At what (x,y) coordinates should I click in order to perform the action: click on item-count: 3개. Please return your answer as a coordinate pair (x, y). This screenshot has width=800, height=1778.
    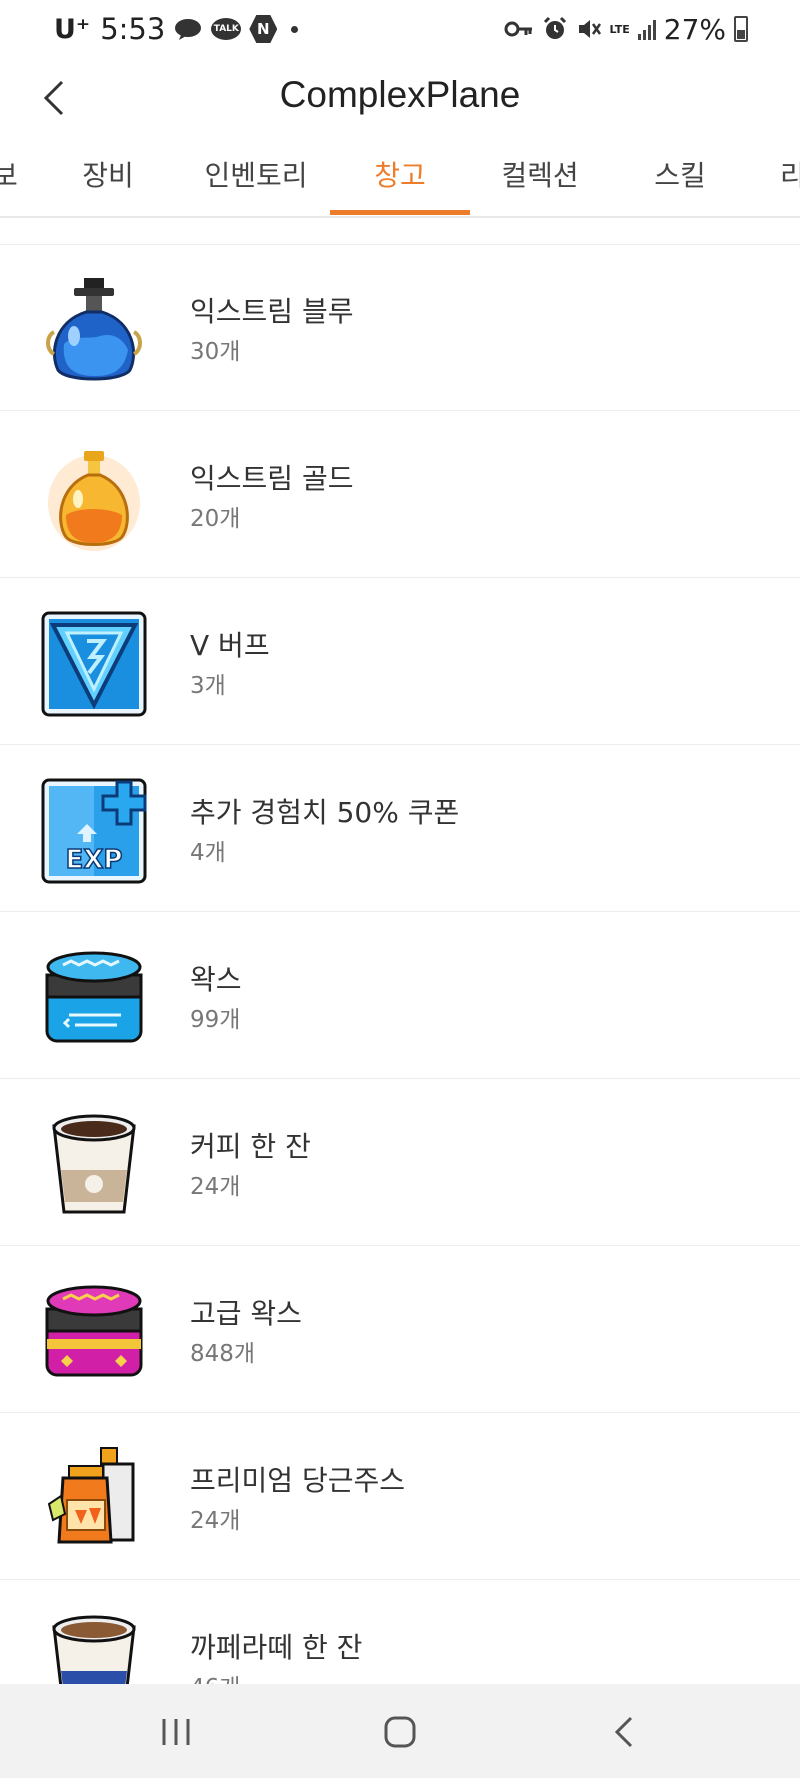
    Looking at the image, I should click on (208, 686).